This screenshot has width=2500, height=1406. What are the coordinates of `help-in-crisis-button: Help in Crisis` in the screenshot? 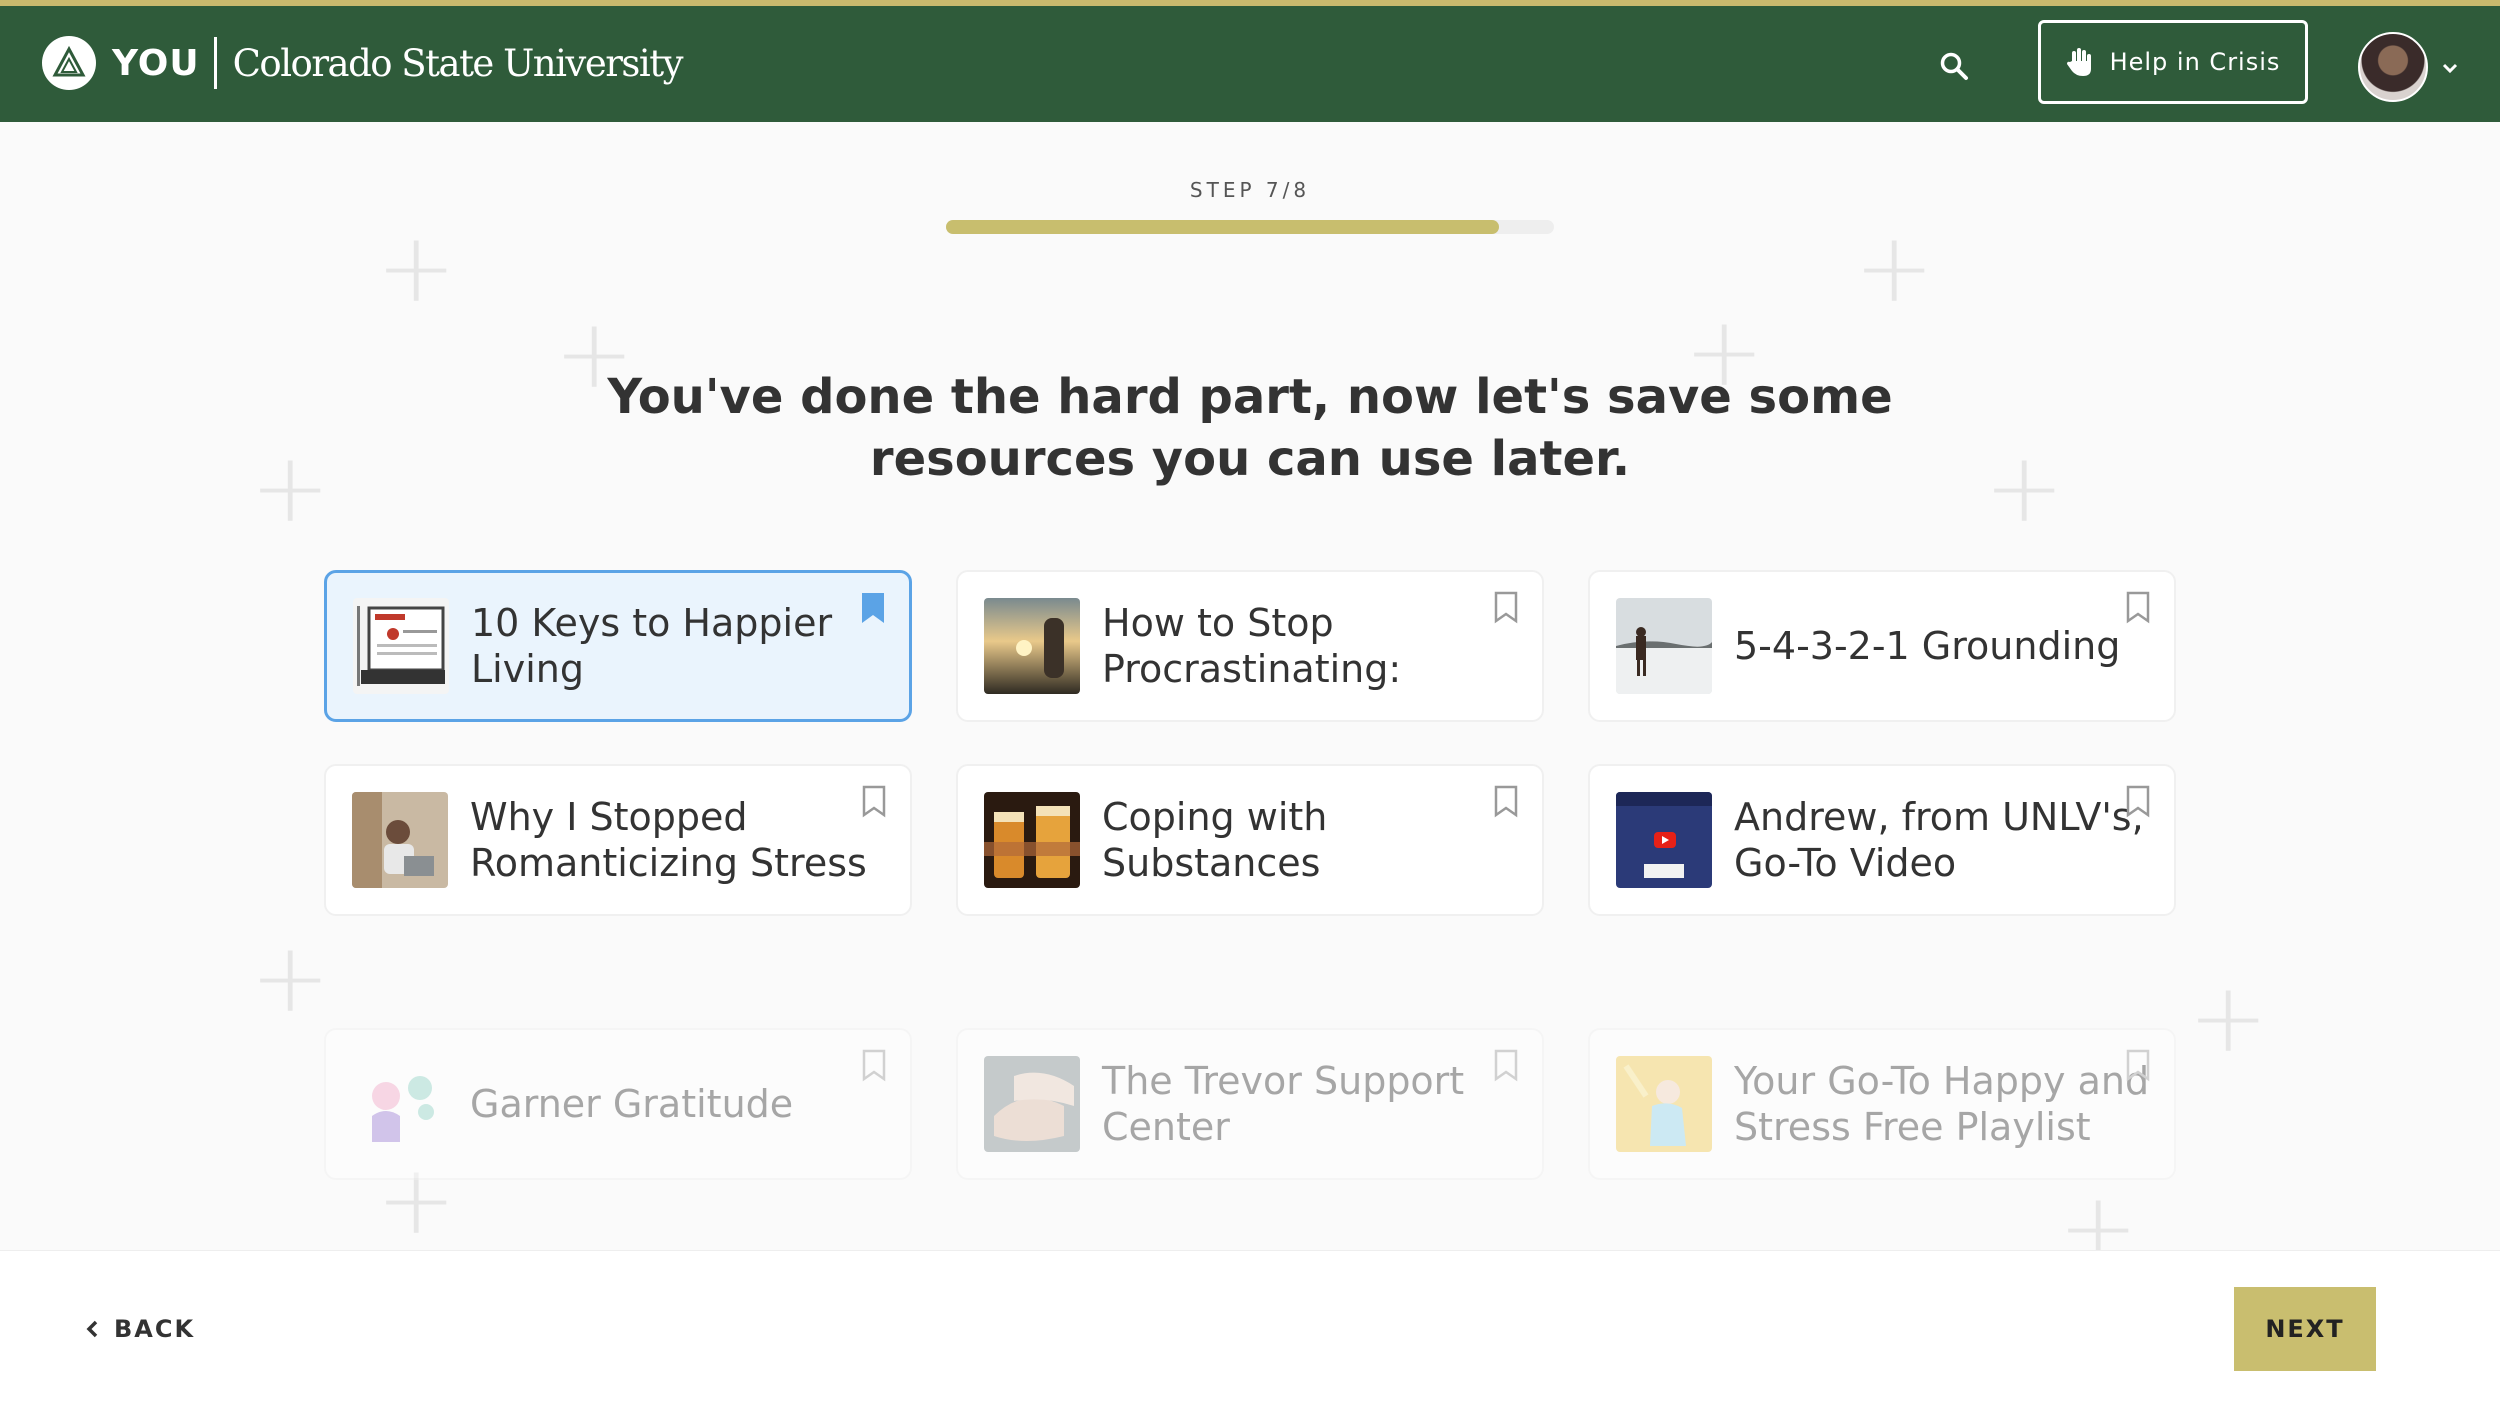 It's located at (2173, 62).